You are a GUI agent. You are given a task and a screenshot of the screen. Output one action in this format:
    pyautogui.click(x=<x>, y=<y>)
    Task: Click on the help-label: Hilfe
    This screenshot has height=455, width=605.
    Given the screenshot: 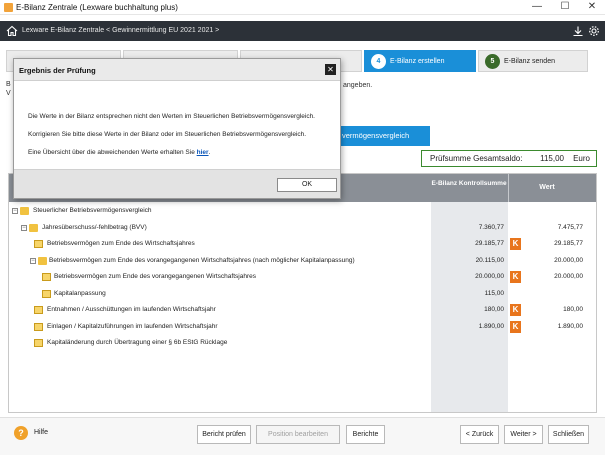 What is the action you would take?
    pyautogui.click(x=41, y=432)
    